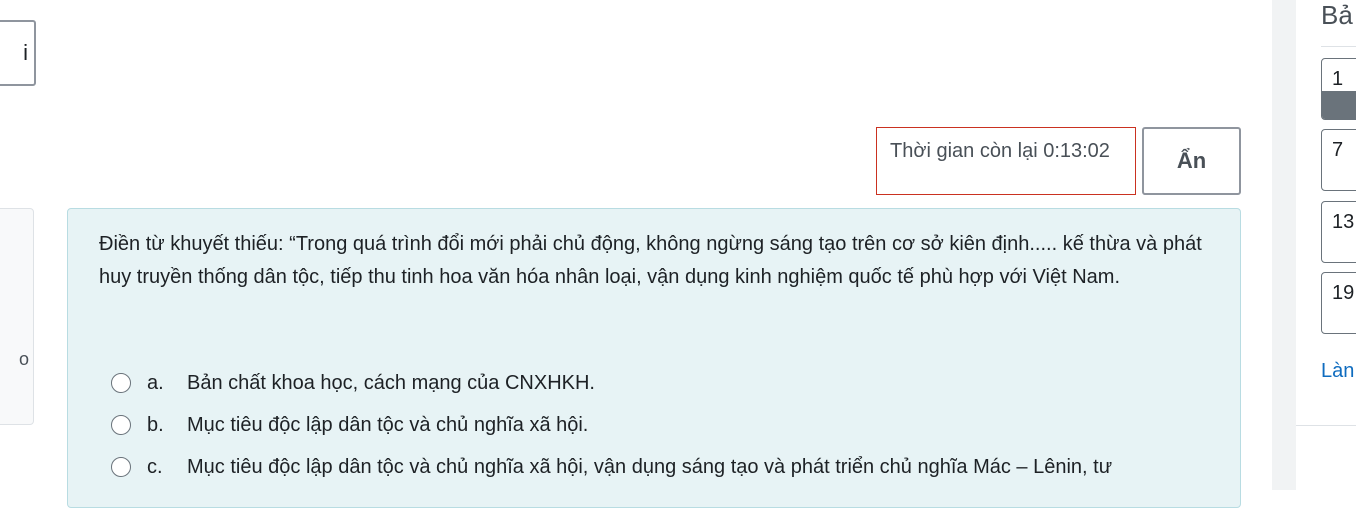  I want to click on answer-letter: c., so click(155, 467).